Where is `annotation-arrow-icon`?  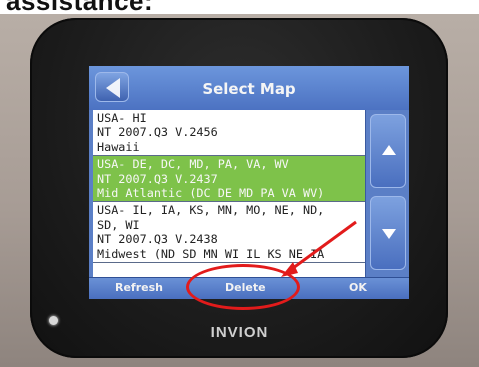 annotation-arrow-icon is located at coordinates (319, 248).